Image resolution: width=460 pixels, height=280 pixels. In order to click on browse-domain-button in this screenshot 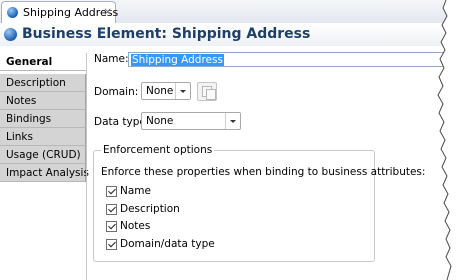, I will do `click(207, 91)`.